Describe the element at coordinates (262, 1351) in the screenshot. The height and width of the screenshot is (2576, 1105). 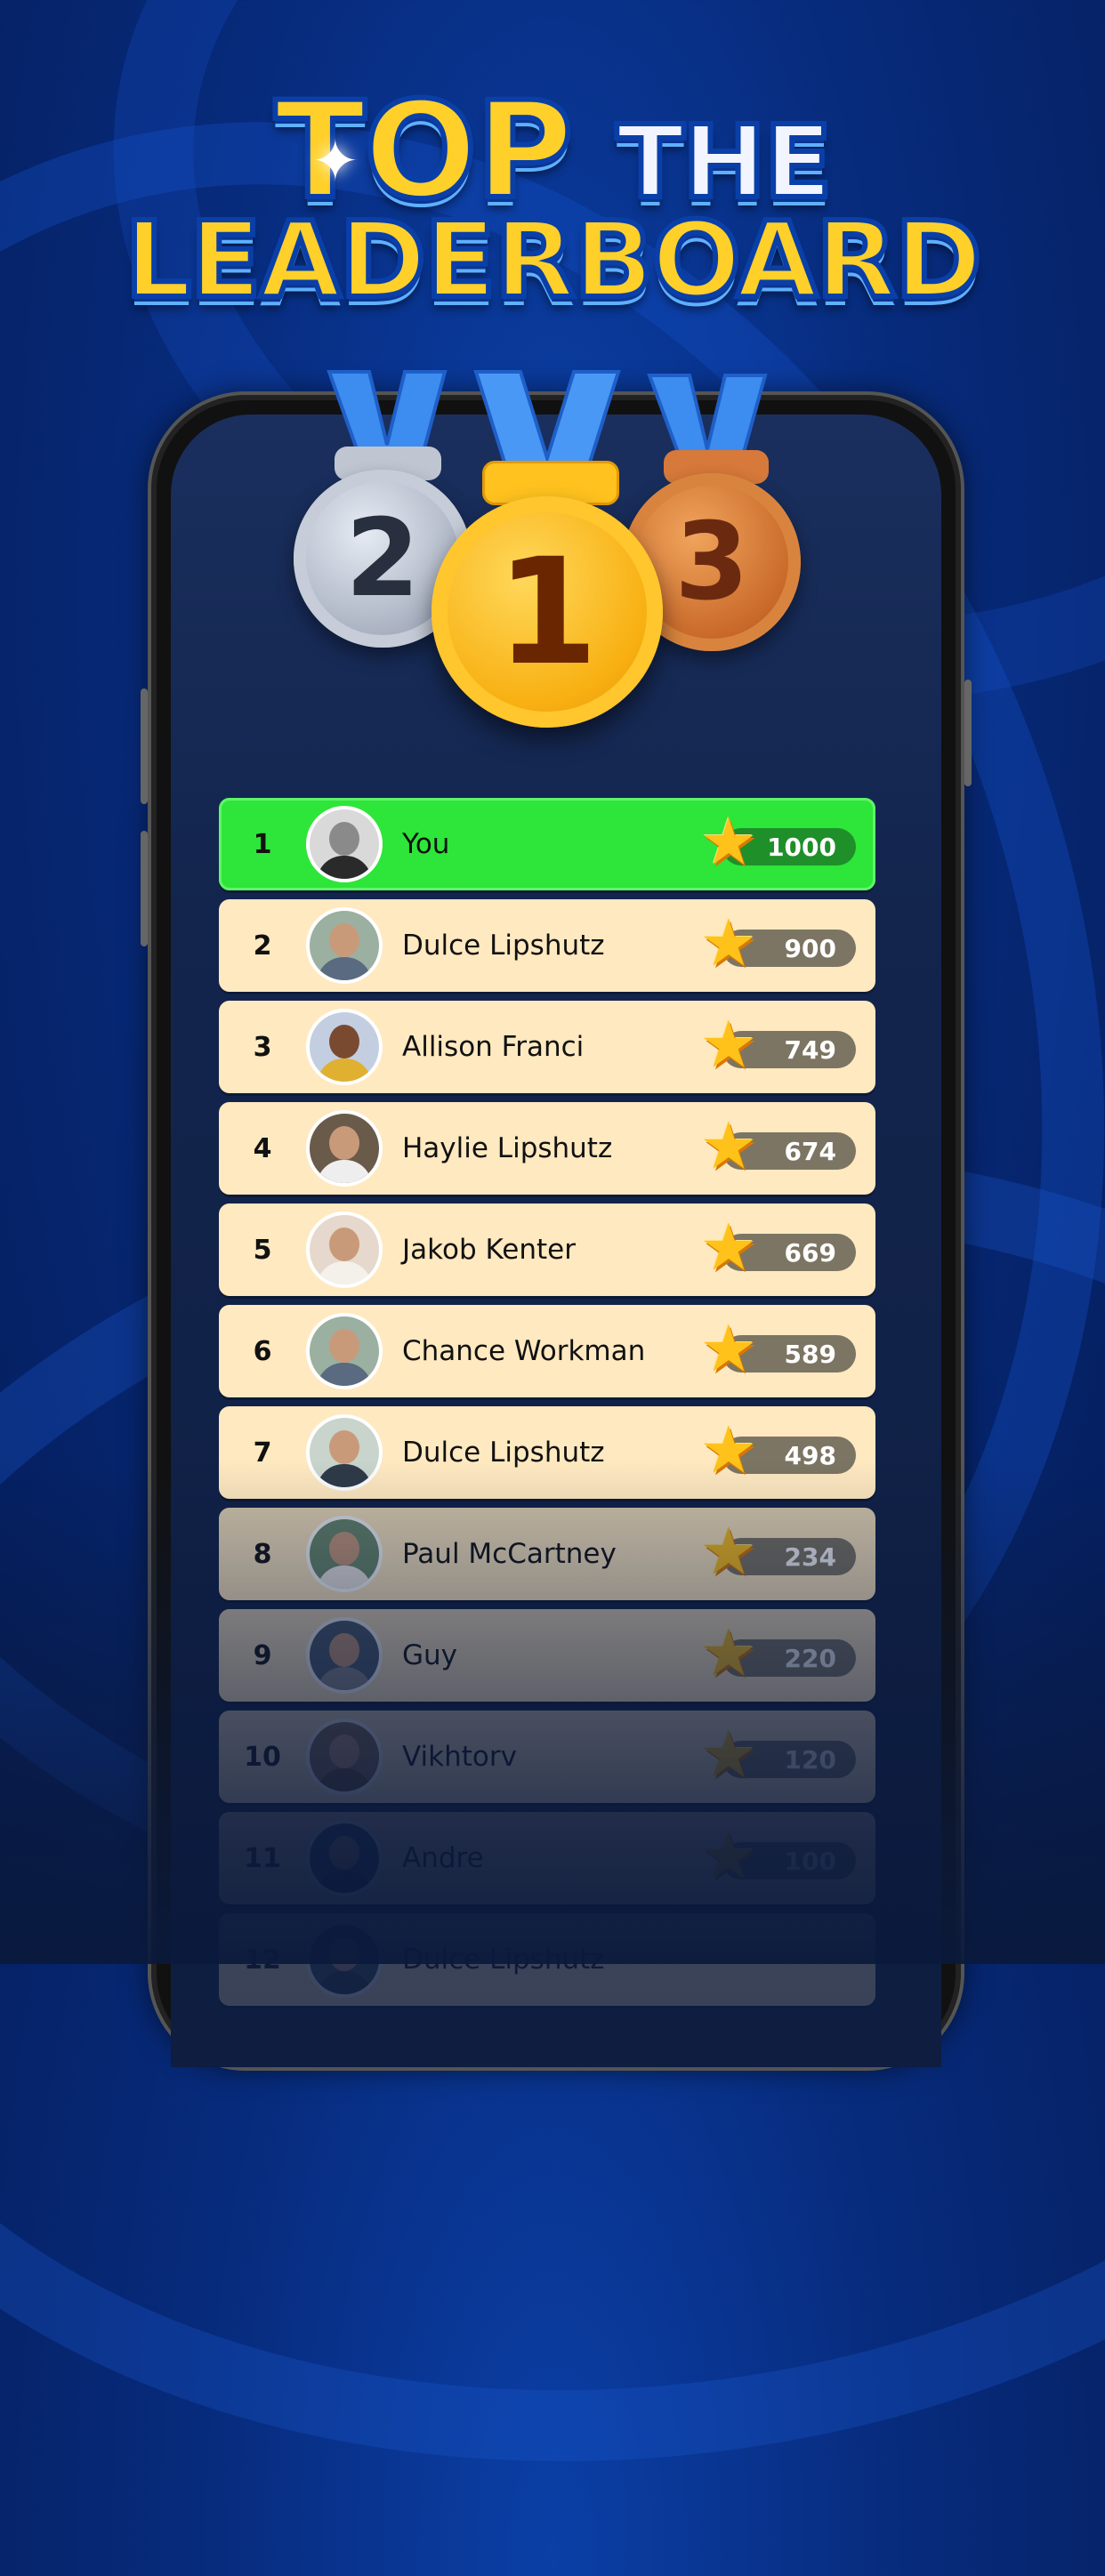
I see `rank-number: 6` at that location.